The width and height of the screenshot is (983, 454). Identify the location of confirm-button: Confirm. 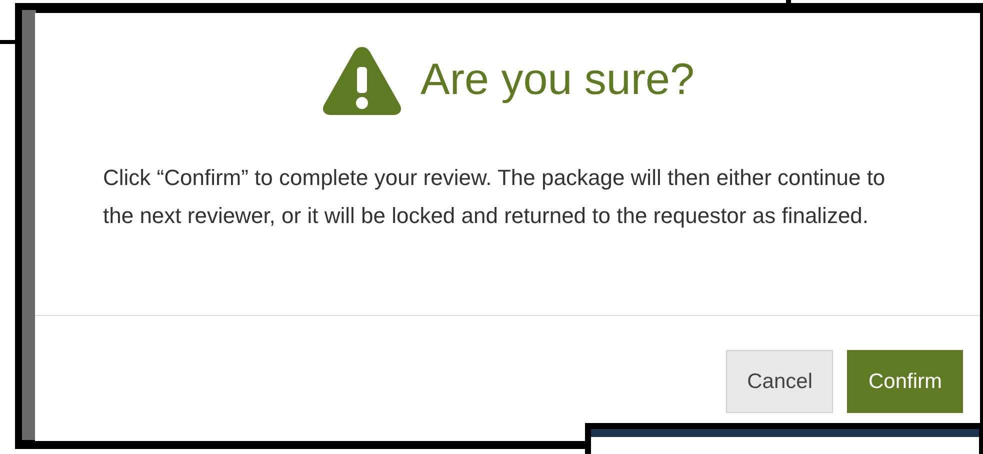
(905, 381).